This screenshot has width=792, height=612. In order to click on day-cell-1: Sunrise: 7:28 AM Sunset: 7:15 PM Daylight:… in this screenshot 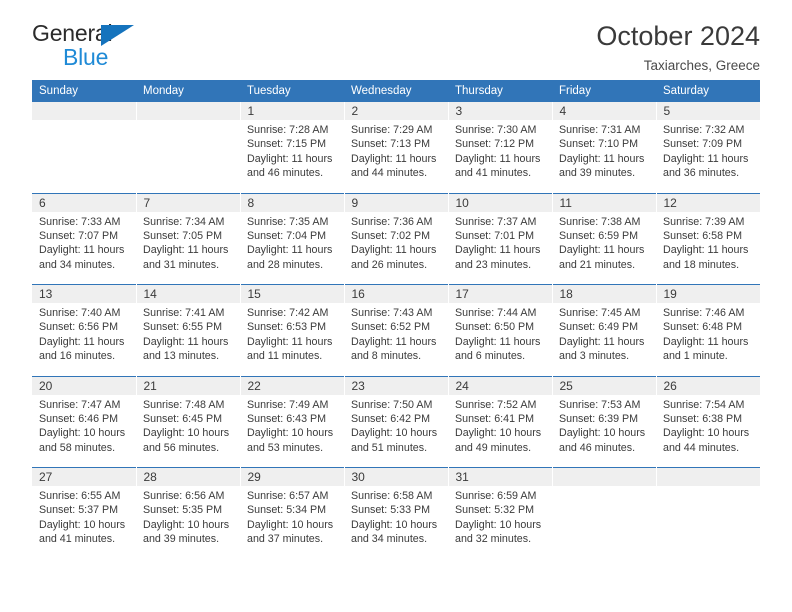, I will do `click(292, 156)`.